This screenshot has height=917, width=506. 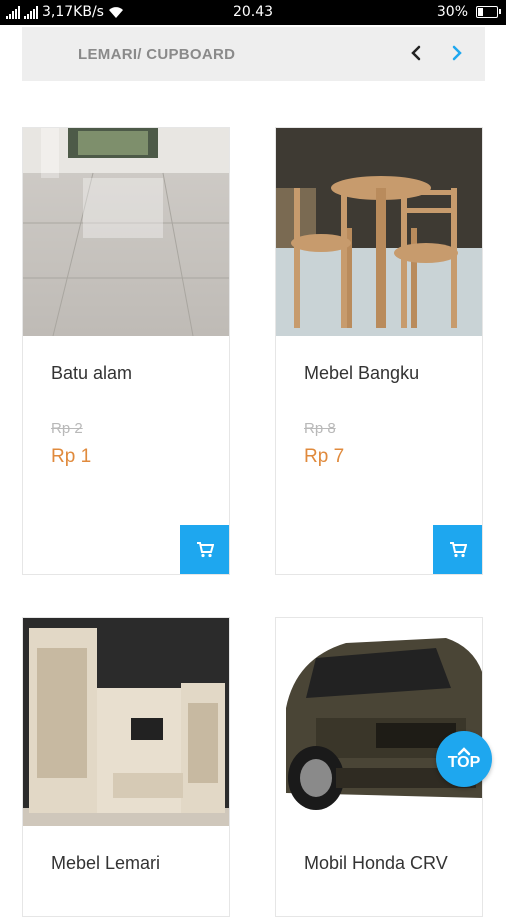 I want to click on status-right: 30%, so click(x=468, y=12).